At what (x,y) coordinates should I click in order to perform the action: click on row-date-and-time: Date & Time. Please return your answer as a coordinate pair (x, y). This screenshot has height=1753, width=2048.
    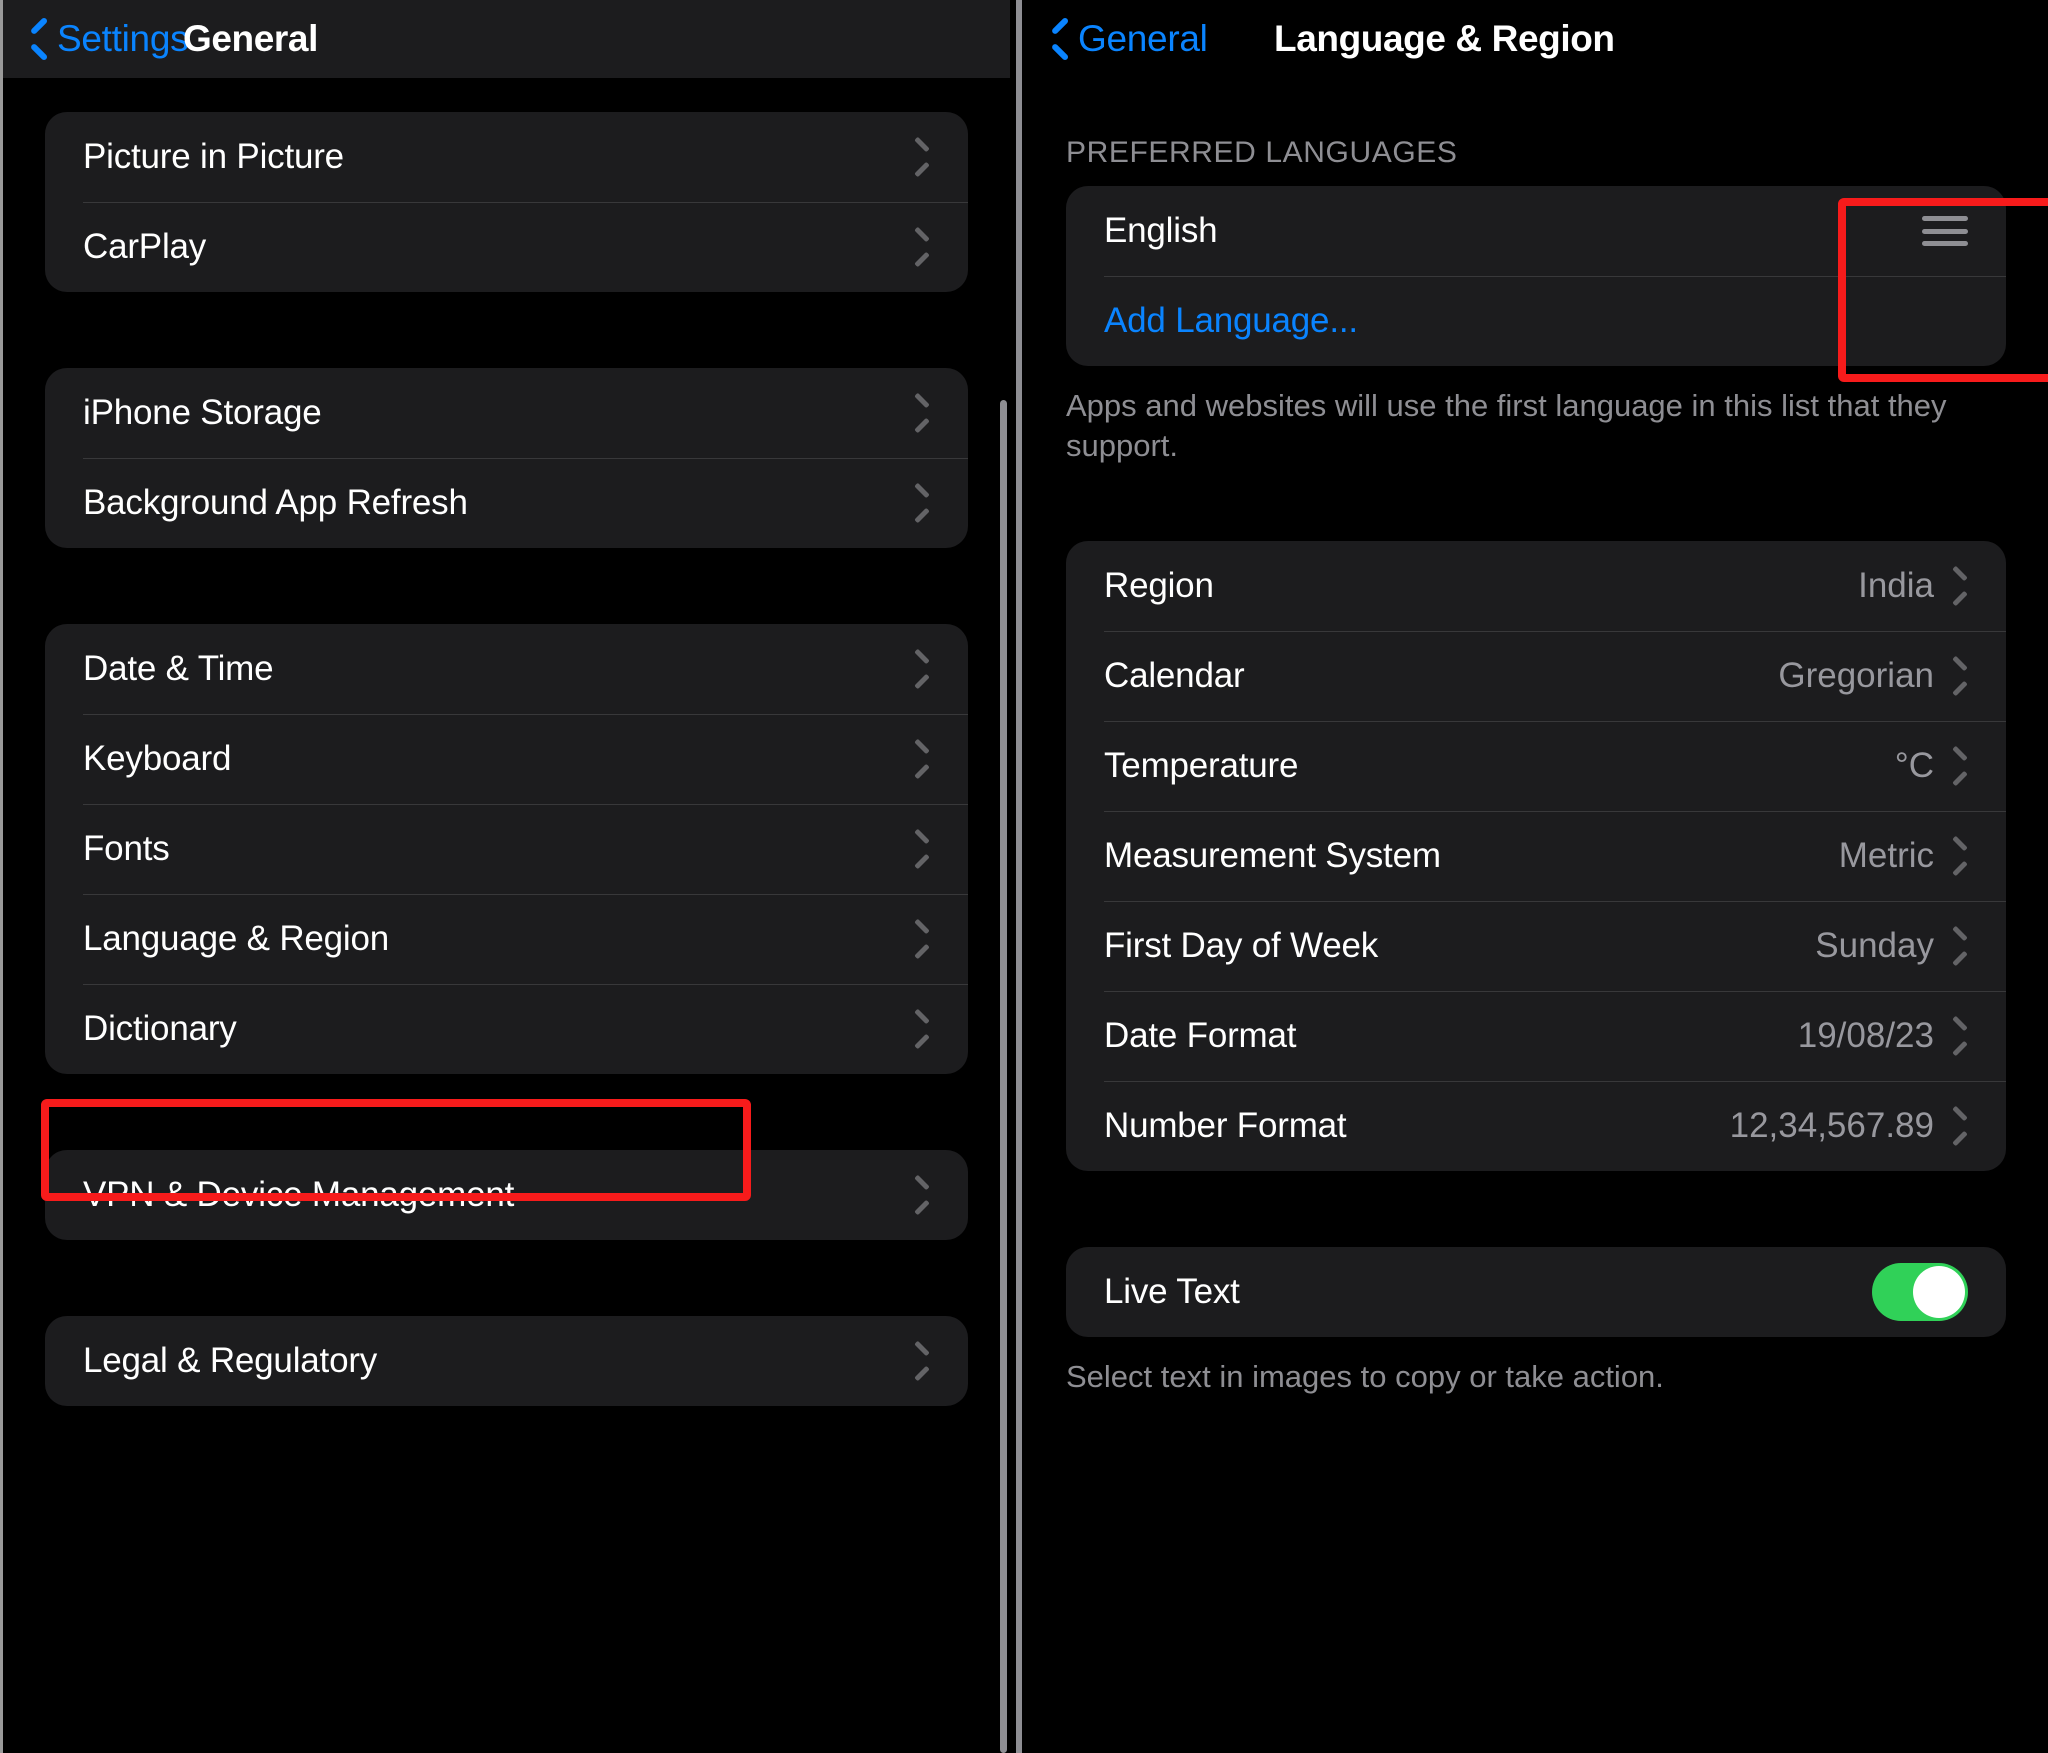
    Looking at the image, I should click on (506, 669).